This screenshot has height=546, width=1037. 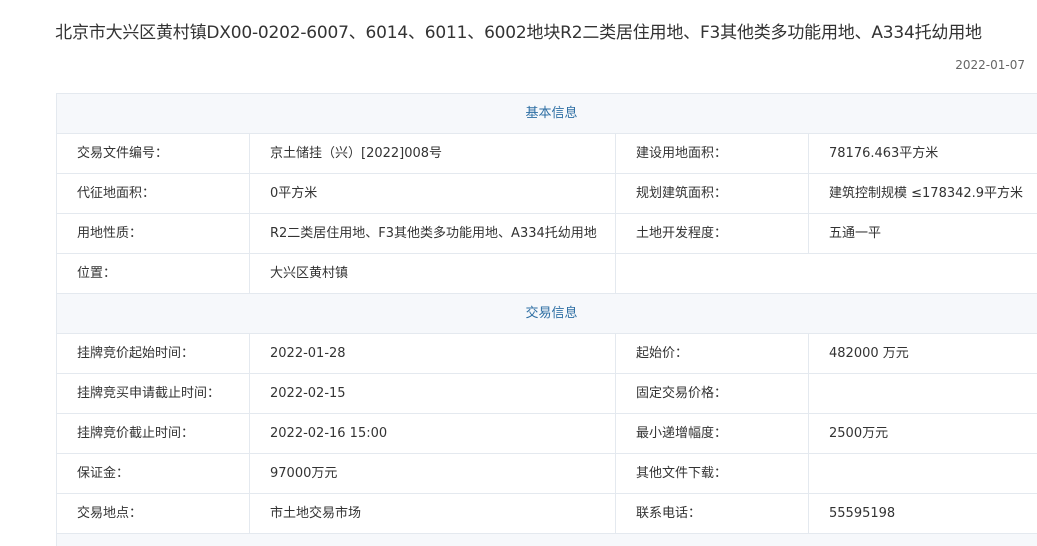 I want to click on table-footer-strip, so click(x=546, y=539).